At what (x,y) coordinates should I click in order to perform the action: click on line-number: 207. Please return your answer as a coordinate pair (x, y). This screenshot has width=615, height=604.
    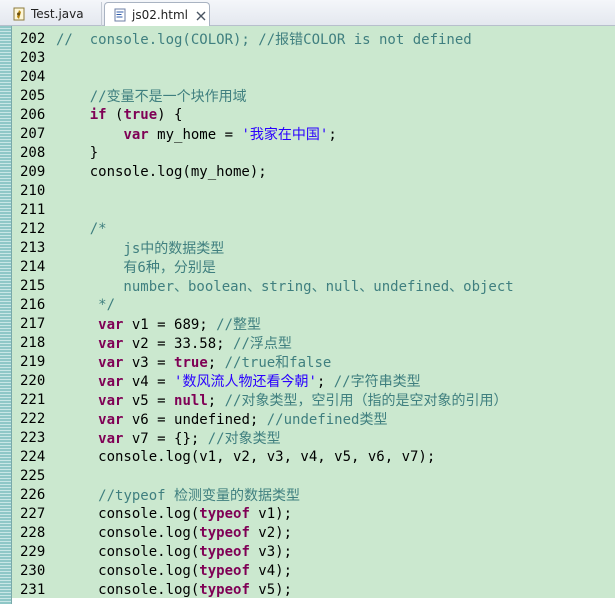
    Looking at the image, I should click on (33, 133).